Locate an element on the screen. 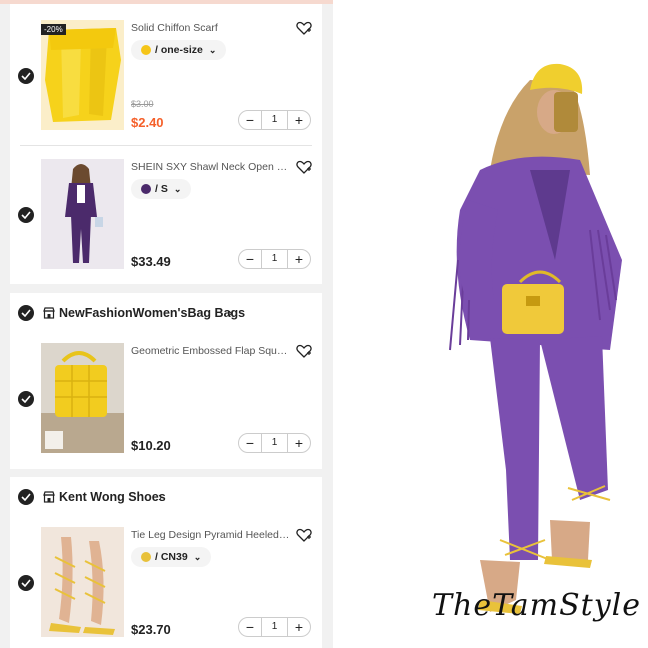 This screenshot has height=648, width=648. variant-label: / one-size is located at coordinates (179, 50).